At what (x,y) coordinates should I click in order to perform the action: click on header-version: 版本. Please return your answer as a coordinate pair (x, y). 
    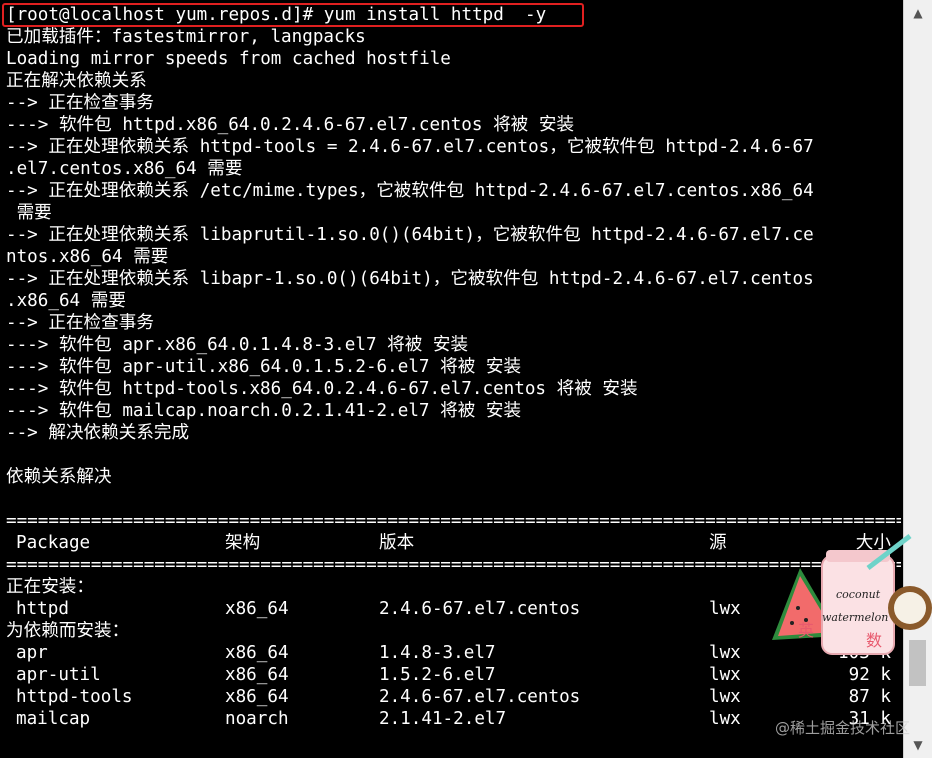
    Looking at the image, I should click on (397, 543).